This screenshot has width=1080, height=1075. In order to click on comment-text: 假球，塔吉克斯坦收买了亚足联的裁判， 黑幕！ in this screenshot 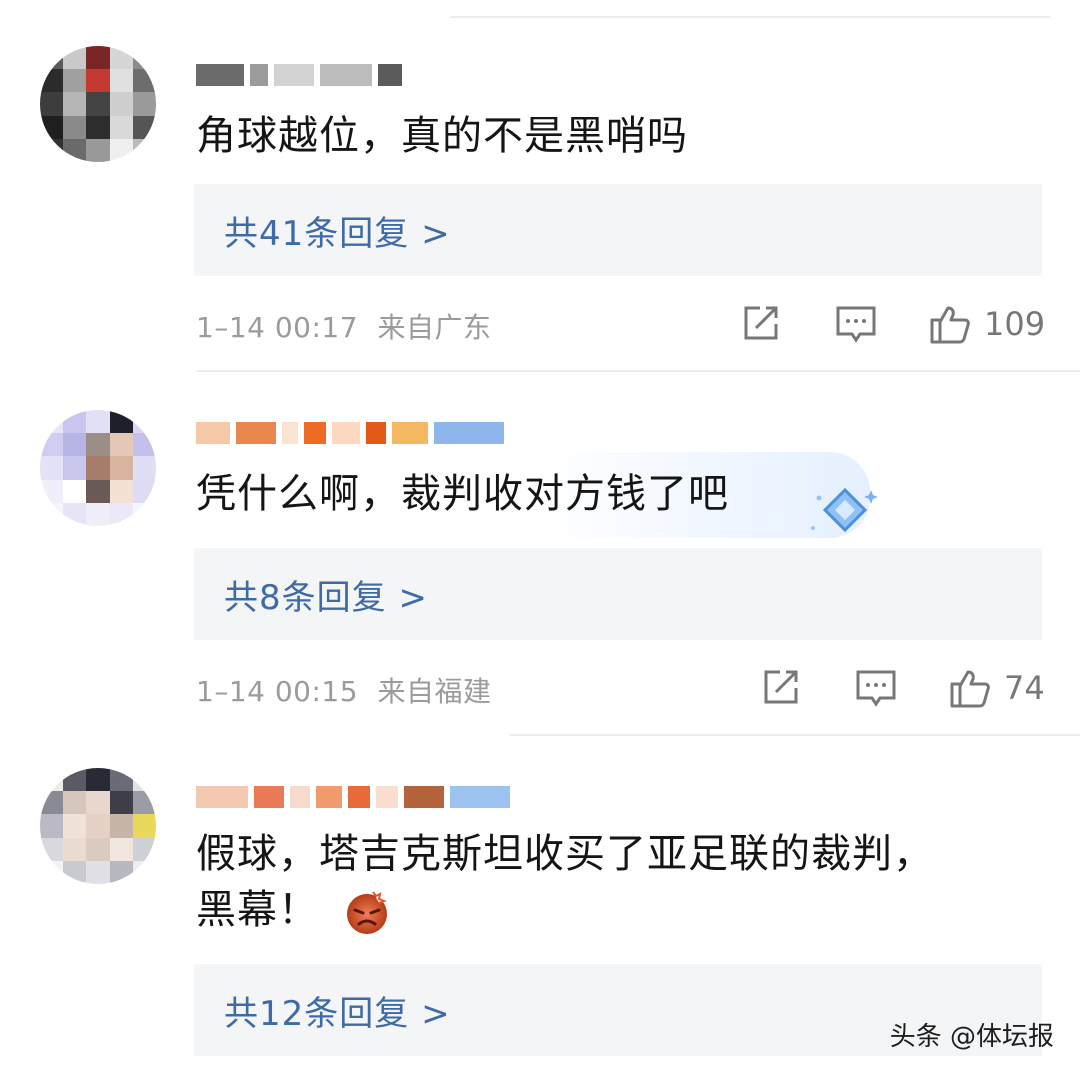, I will do `click(606, 882)`.